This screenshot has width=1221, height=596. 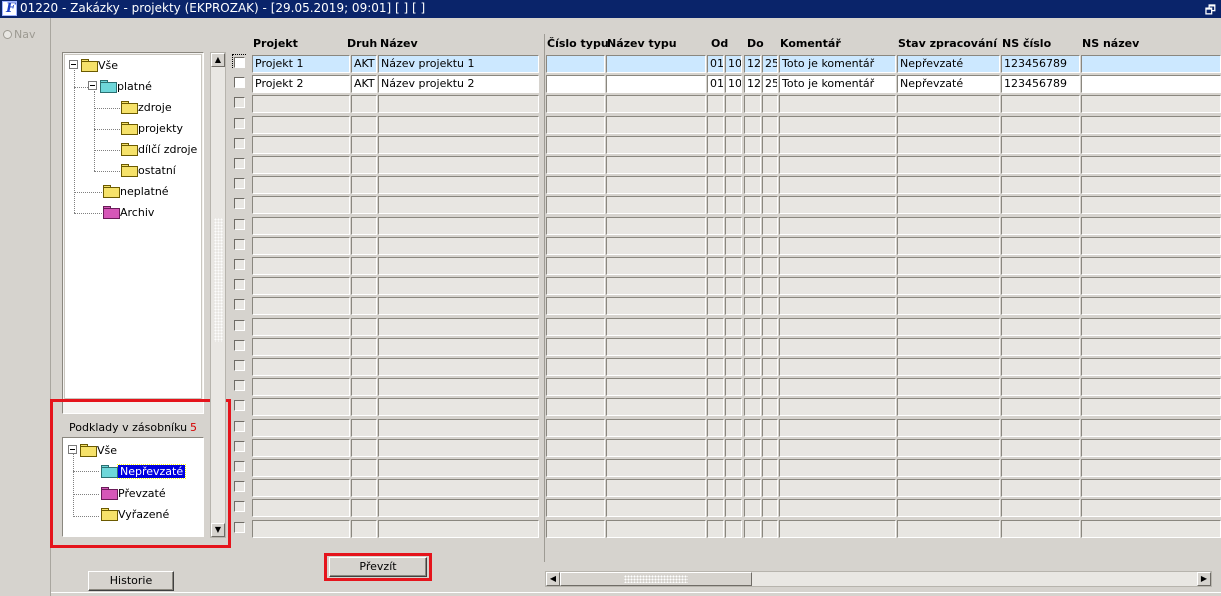 What do you see at coordinates (837, 165) in the screenshot?
I see `cell-komentar` at bounding box center [837, 165].